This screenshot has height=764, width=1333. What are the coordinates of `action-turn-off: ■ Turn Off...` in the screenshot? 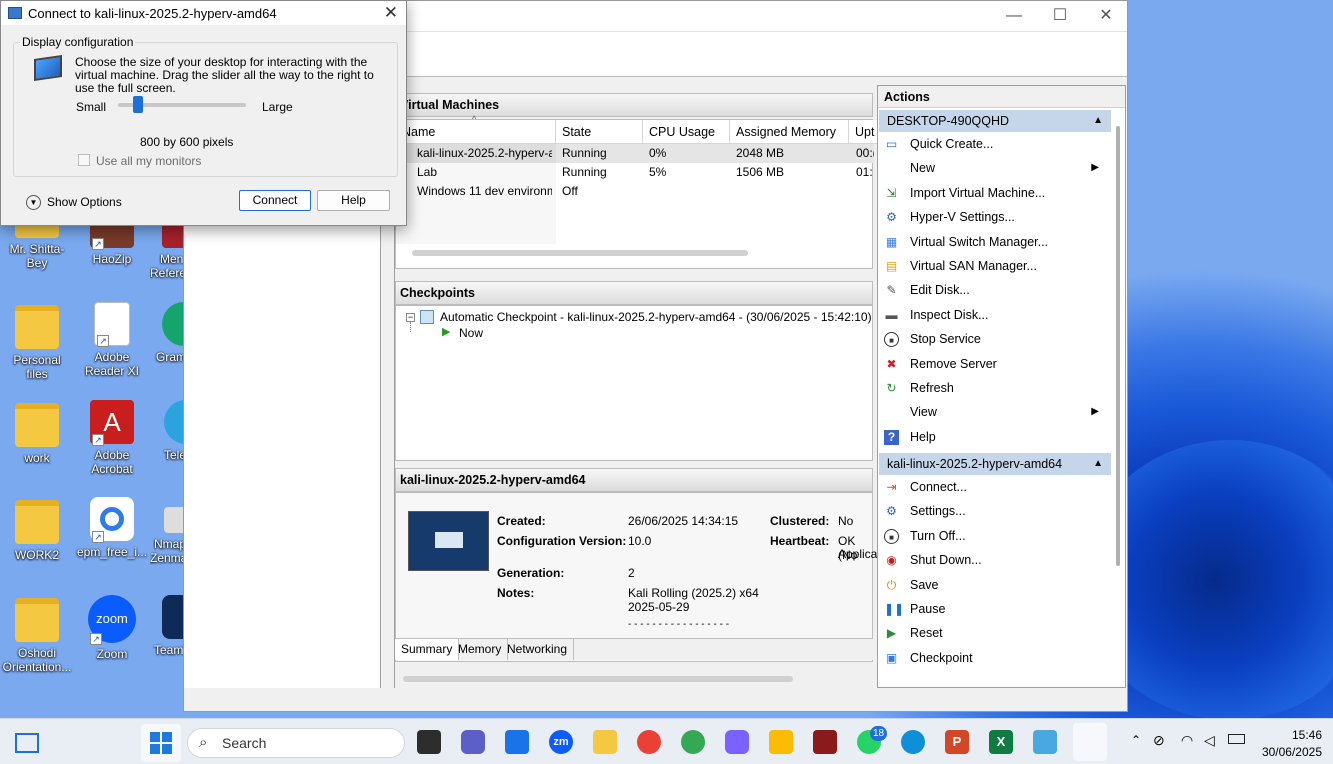 It's located at (1001, 536).